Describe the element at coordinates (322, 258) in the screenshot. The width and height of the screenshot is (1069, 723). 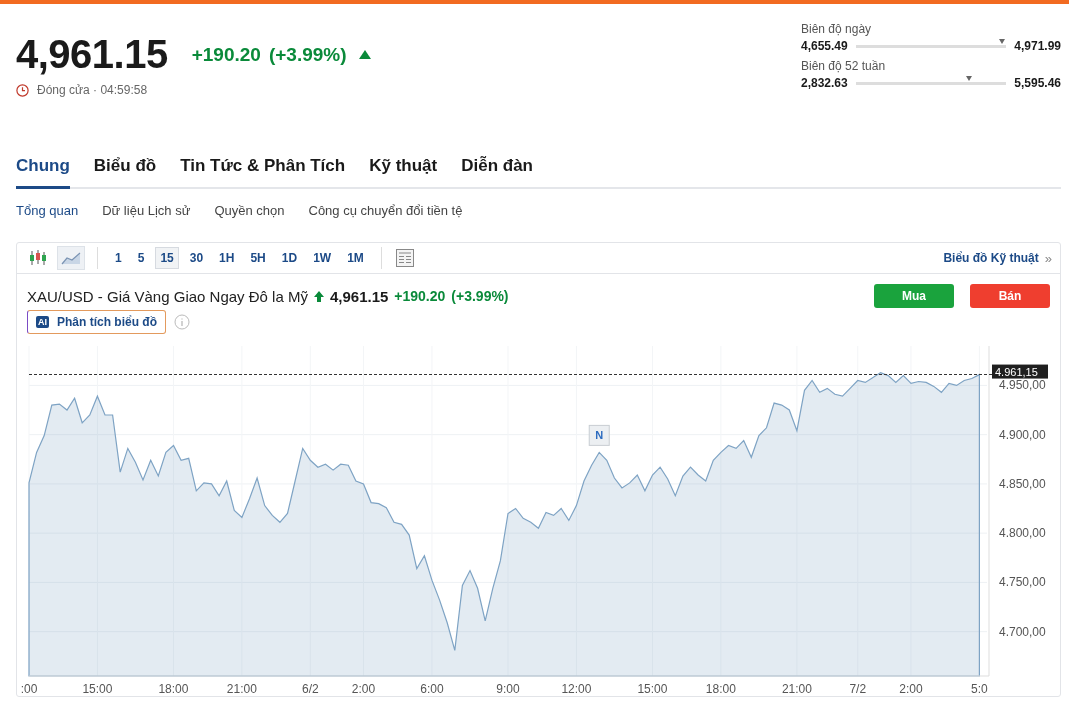
I see `interval-button: 1W` at that location.